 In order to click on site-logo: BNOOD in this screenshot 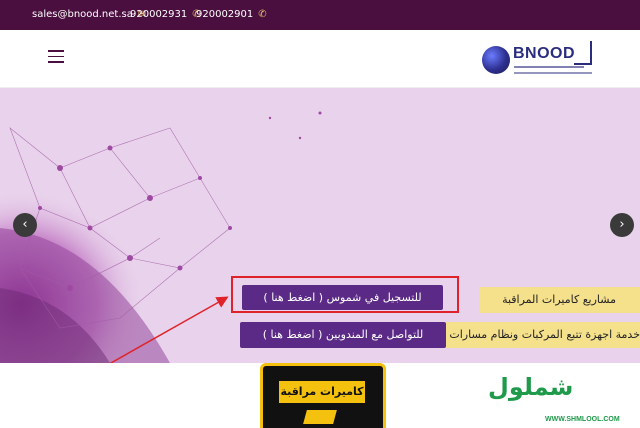, I will do `click(538, 60)`.